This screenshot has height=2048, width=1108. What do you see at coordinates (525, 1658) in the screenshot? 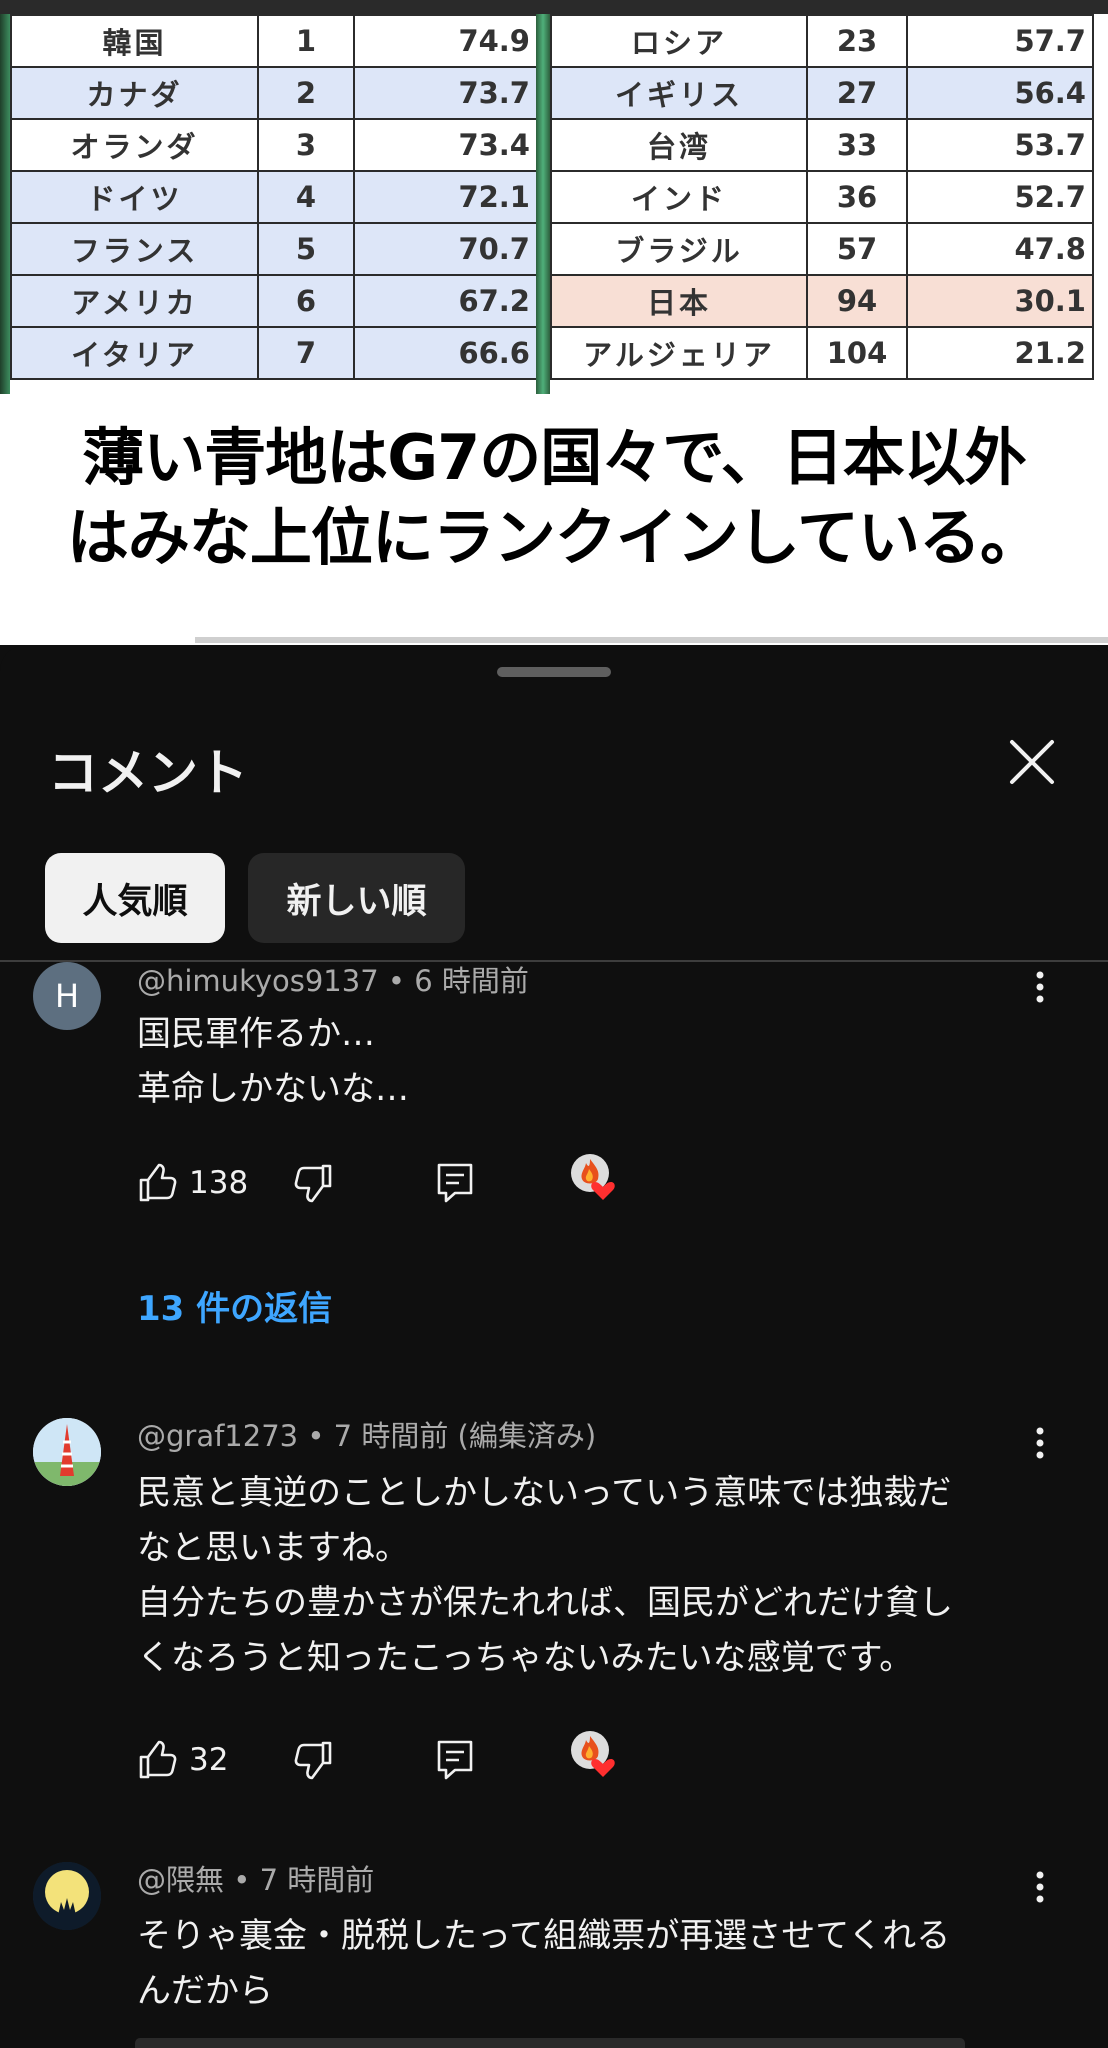
I see `comment-line: くなろうと知ったこっちゃないみたいな感覚です。` at bounding box center [525, 1658].